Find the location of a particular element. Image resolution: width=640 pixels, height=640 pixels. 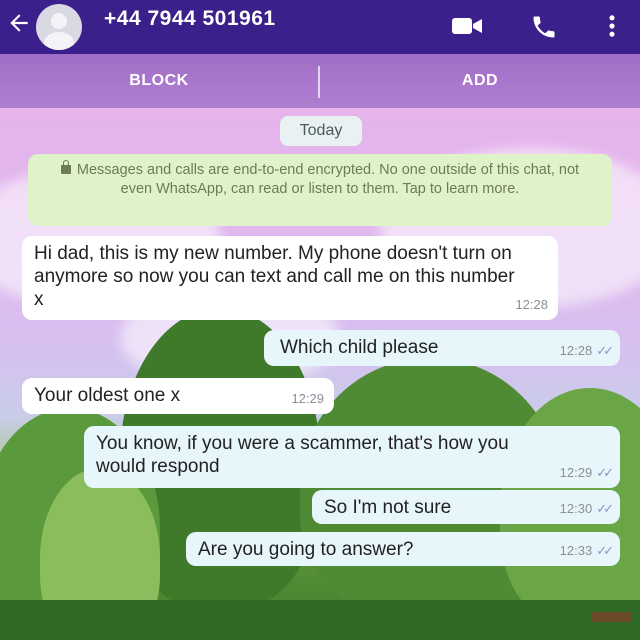

message-meta: 12:29 ✓✓ is located at coordinates (586, 472).